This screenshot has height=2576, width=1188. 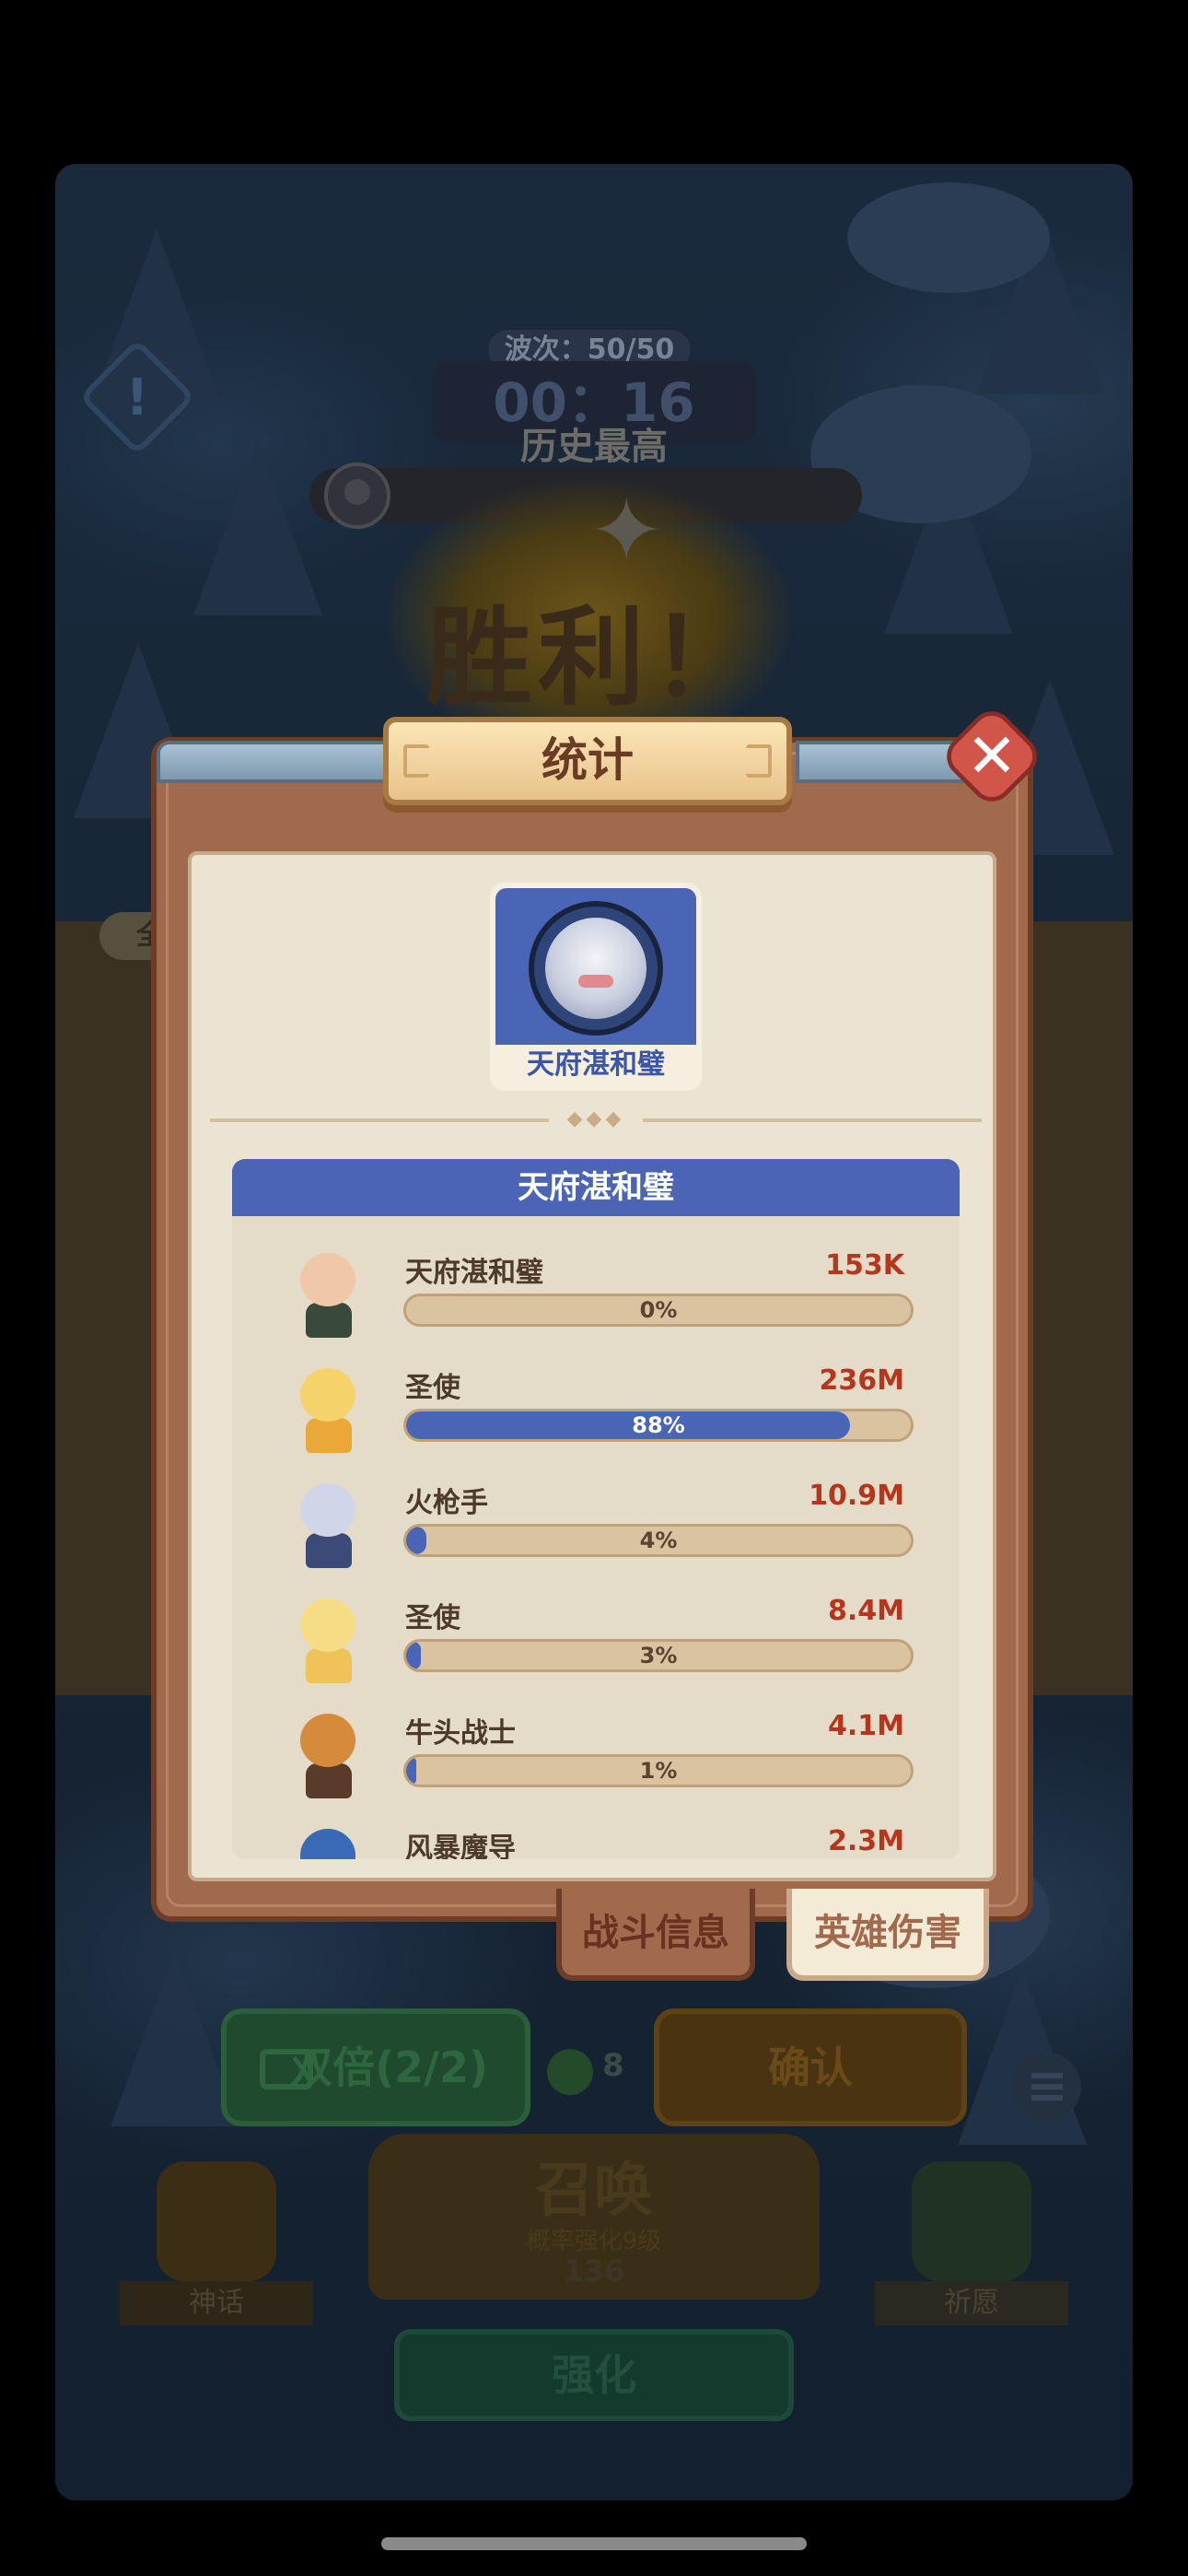 I want to click on damage-row: 风暴魔导2.3M1%, so click(x=596, y=1835).